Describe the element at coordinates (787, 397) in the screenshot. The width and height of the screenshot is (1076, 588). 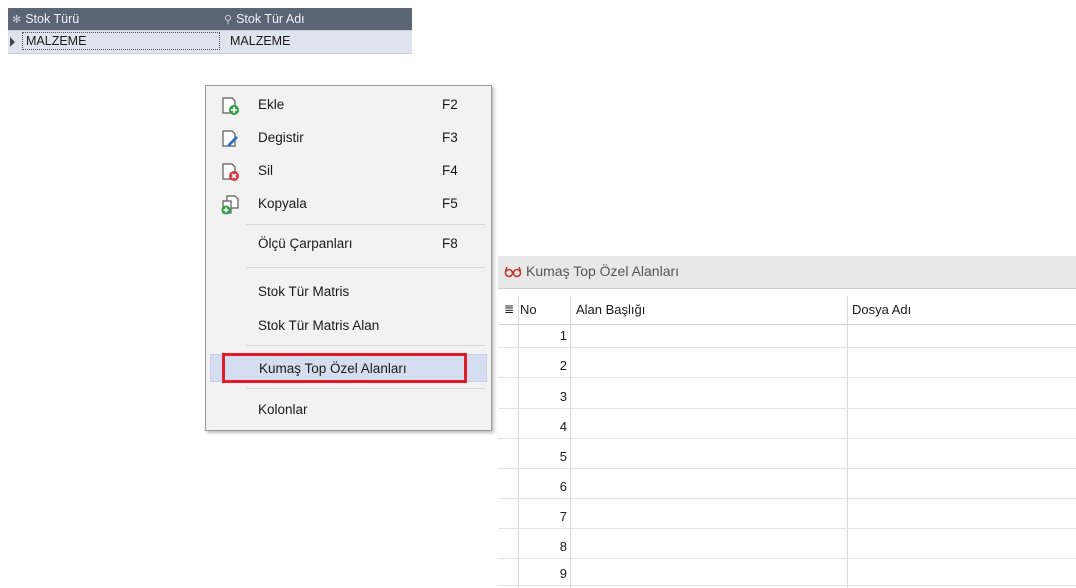
I see `table-row: 3` at that location.